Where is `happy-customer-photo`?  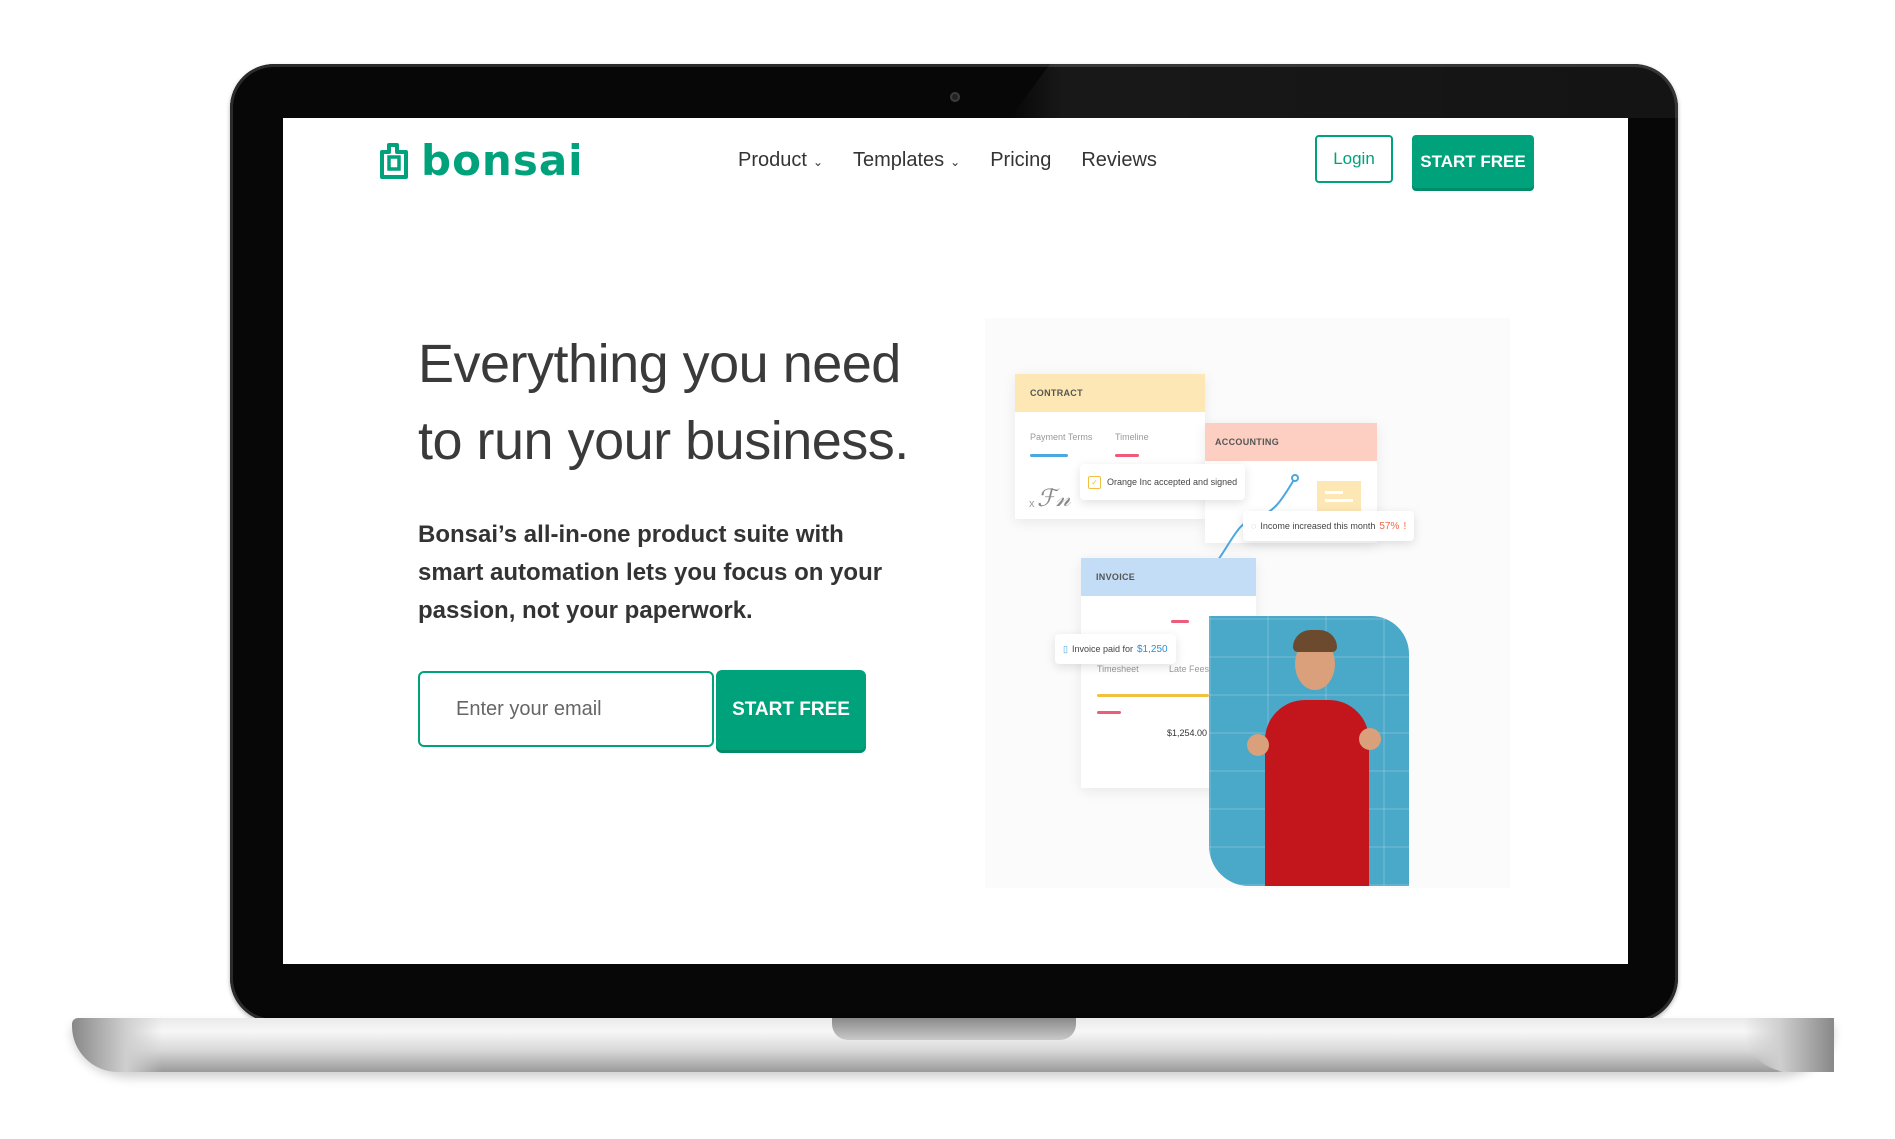
happy-customer-photo is located at coordinates (1309, 751).